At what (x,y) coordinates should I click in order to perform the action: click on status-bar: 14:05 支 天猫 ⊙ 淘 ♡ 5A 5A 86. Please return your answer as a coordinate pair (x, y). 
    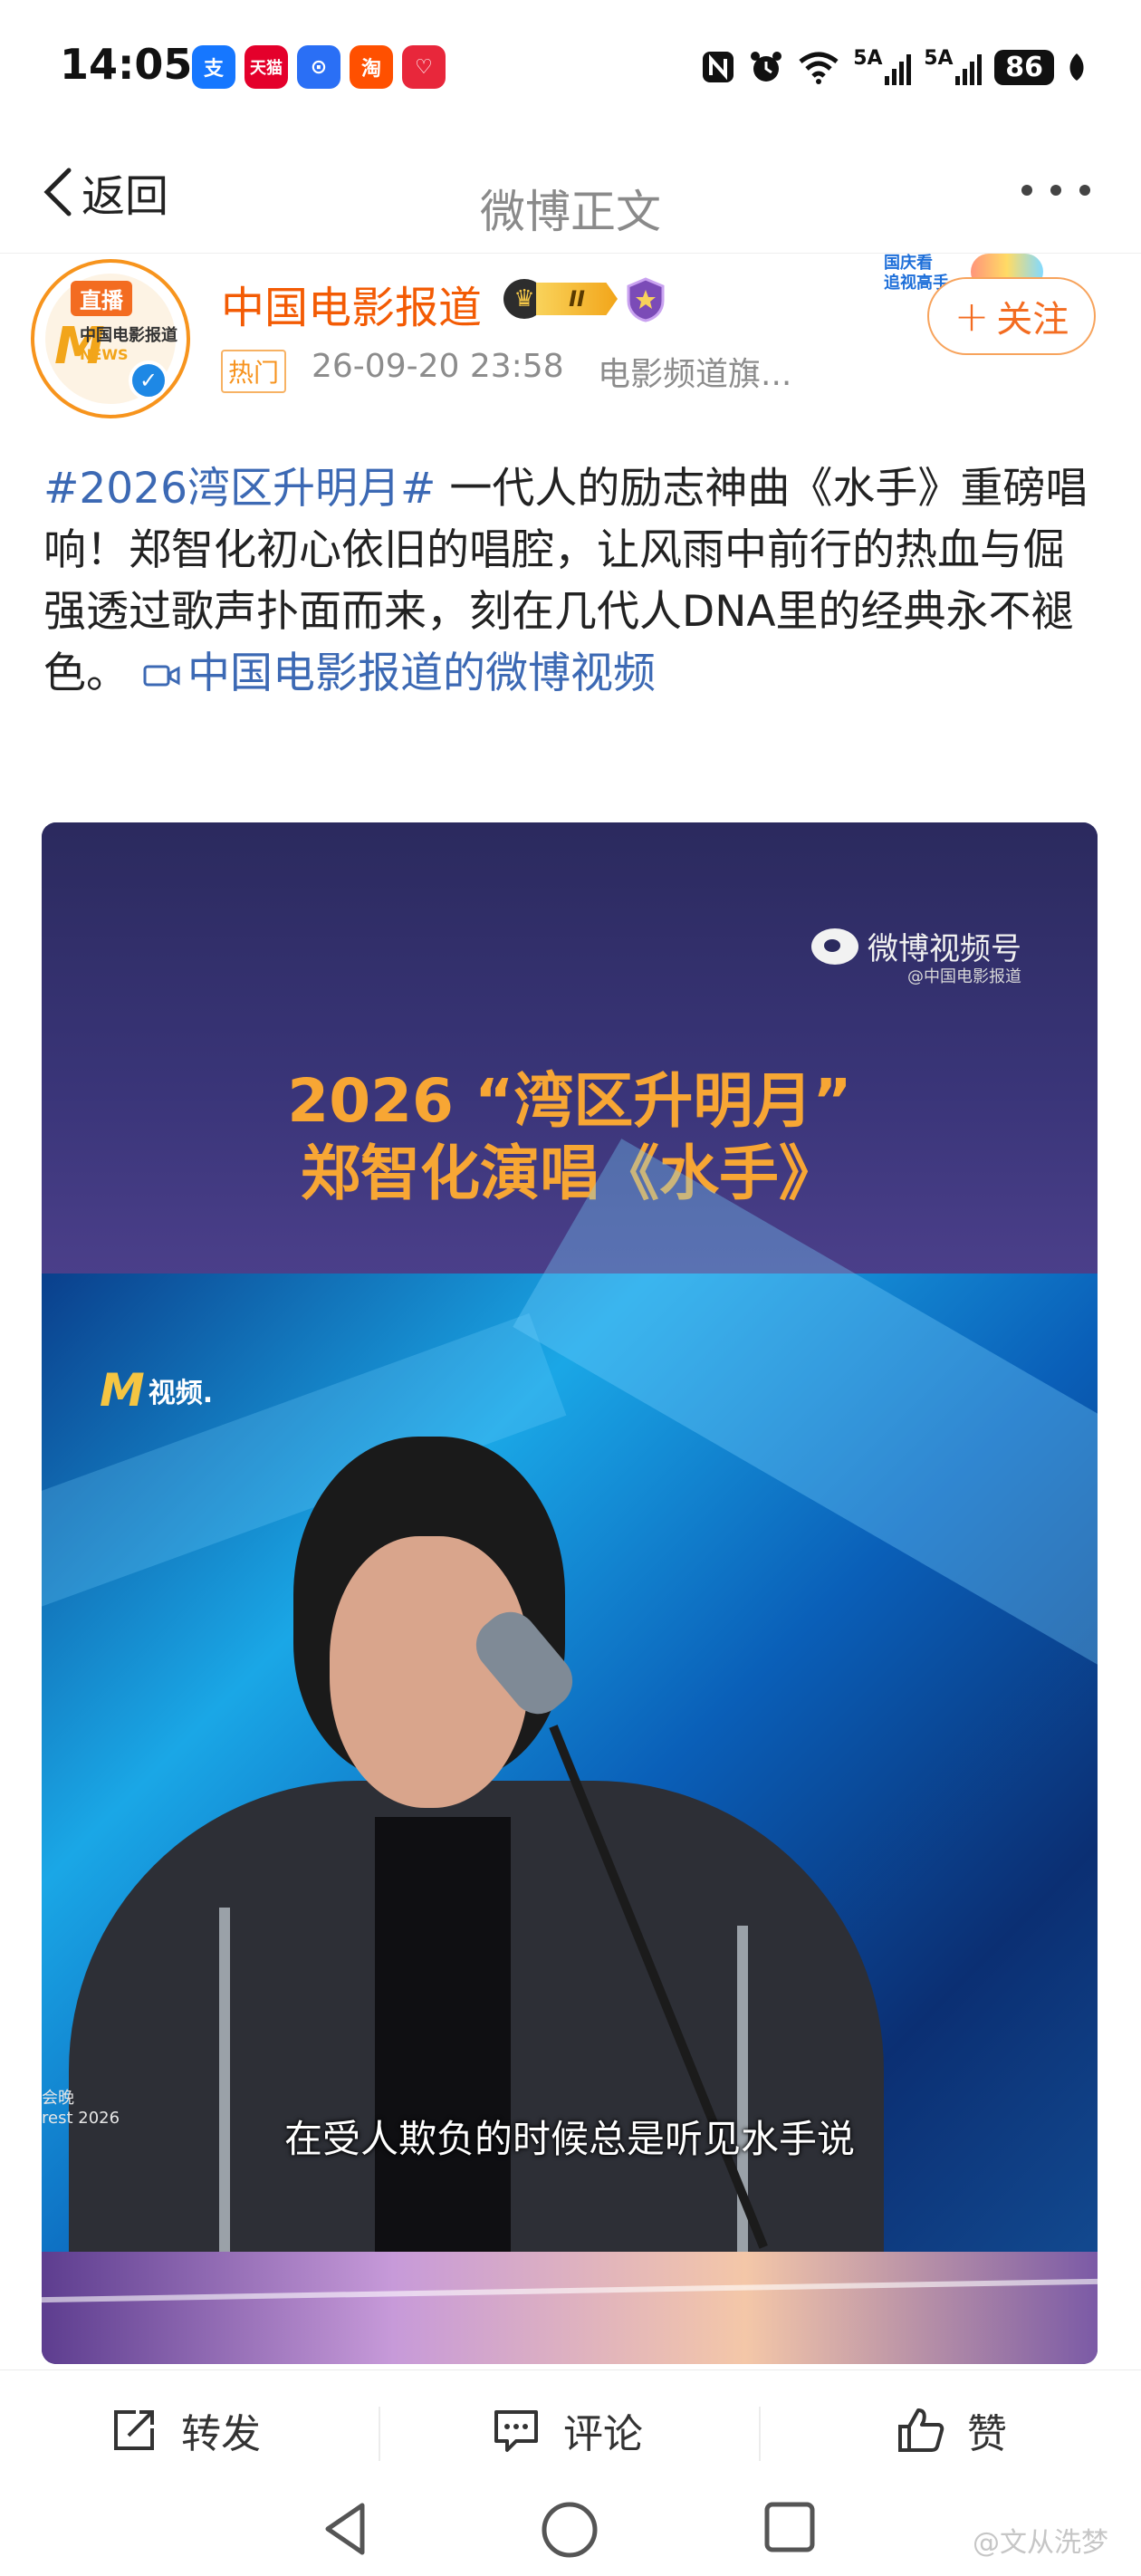
    Looking at the image, I should click on (570, 68).